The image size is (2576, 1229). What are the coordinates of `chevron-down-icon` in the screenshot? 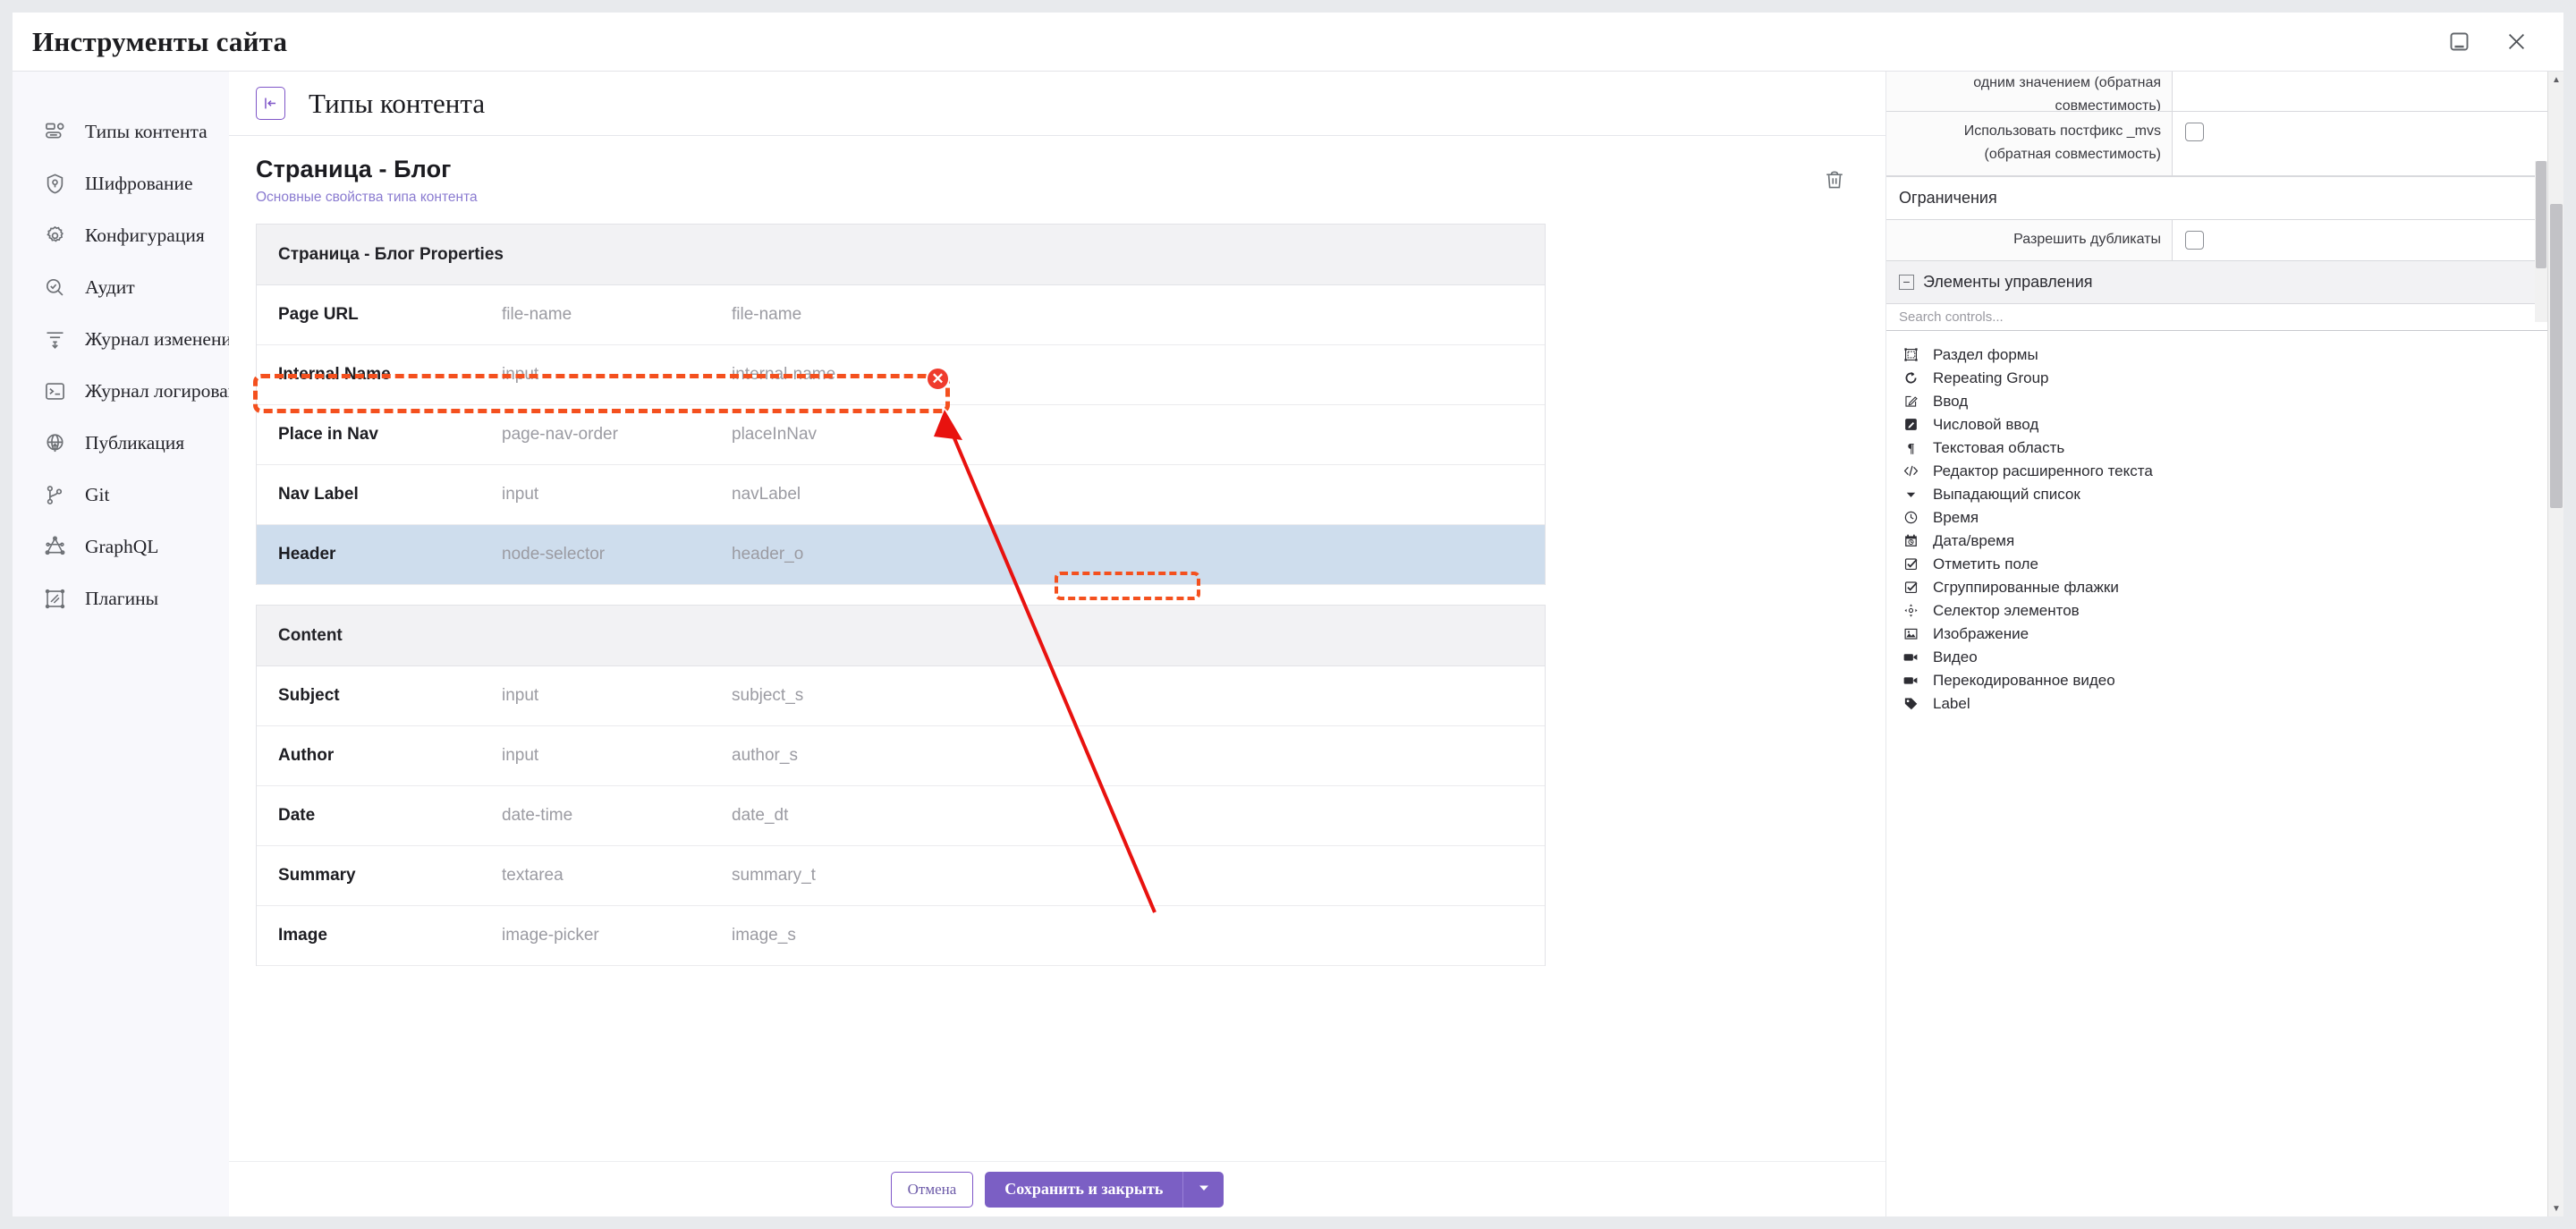 It's located at (1204, 1189).